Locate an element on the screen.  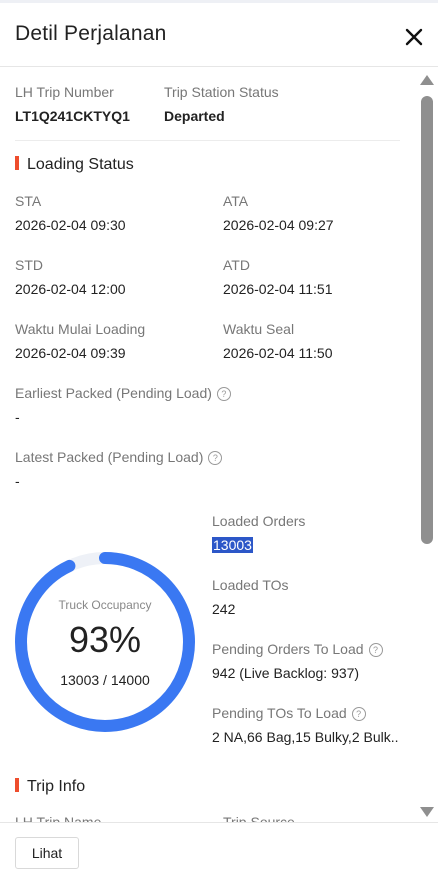
trip-info-section-title: Trip Info is located at coordinates (50, 787).